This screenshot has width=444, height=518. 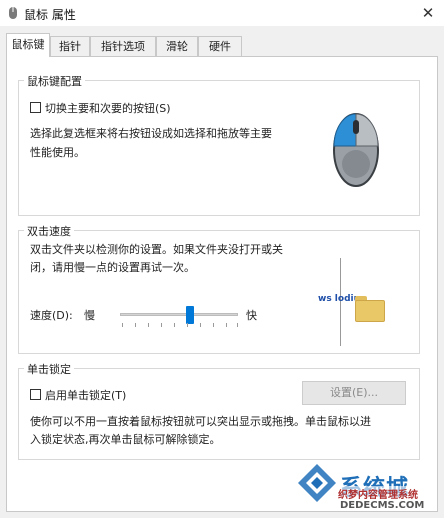 I want to click on click-lock-description-2: 入锁定状态,再次单击鼠标可解除锁定。, so click(x=125, y=439).